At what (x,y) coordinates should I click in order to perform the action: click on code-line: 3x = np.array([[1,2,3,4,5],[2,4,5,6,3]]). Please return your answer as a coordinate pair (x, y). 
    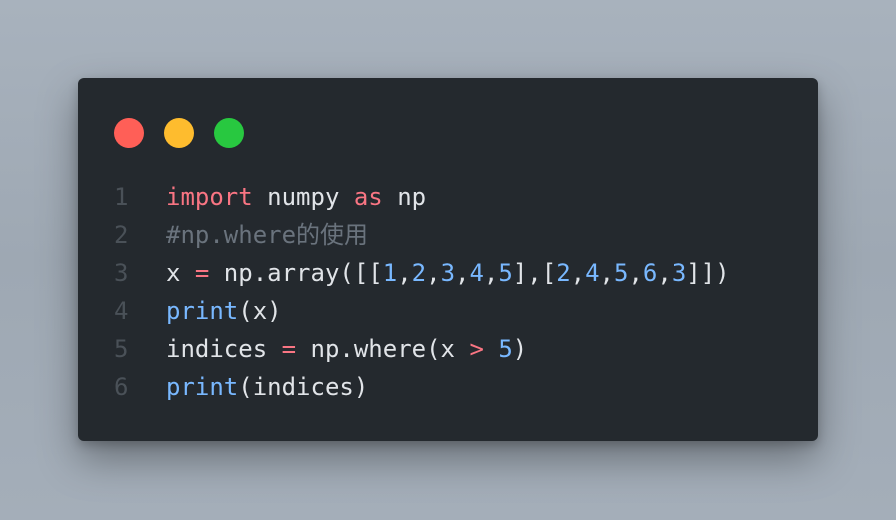
    Looking at the image, I should click on (448, 273).